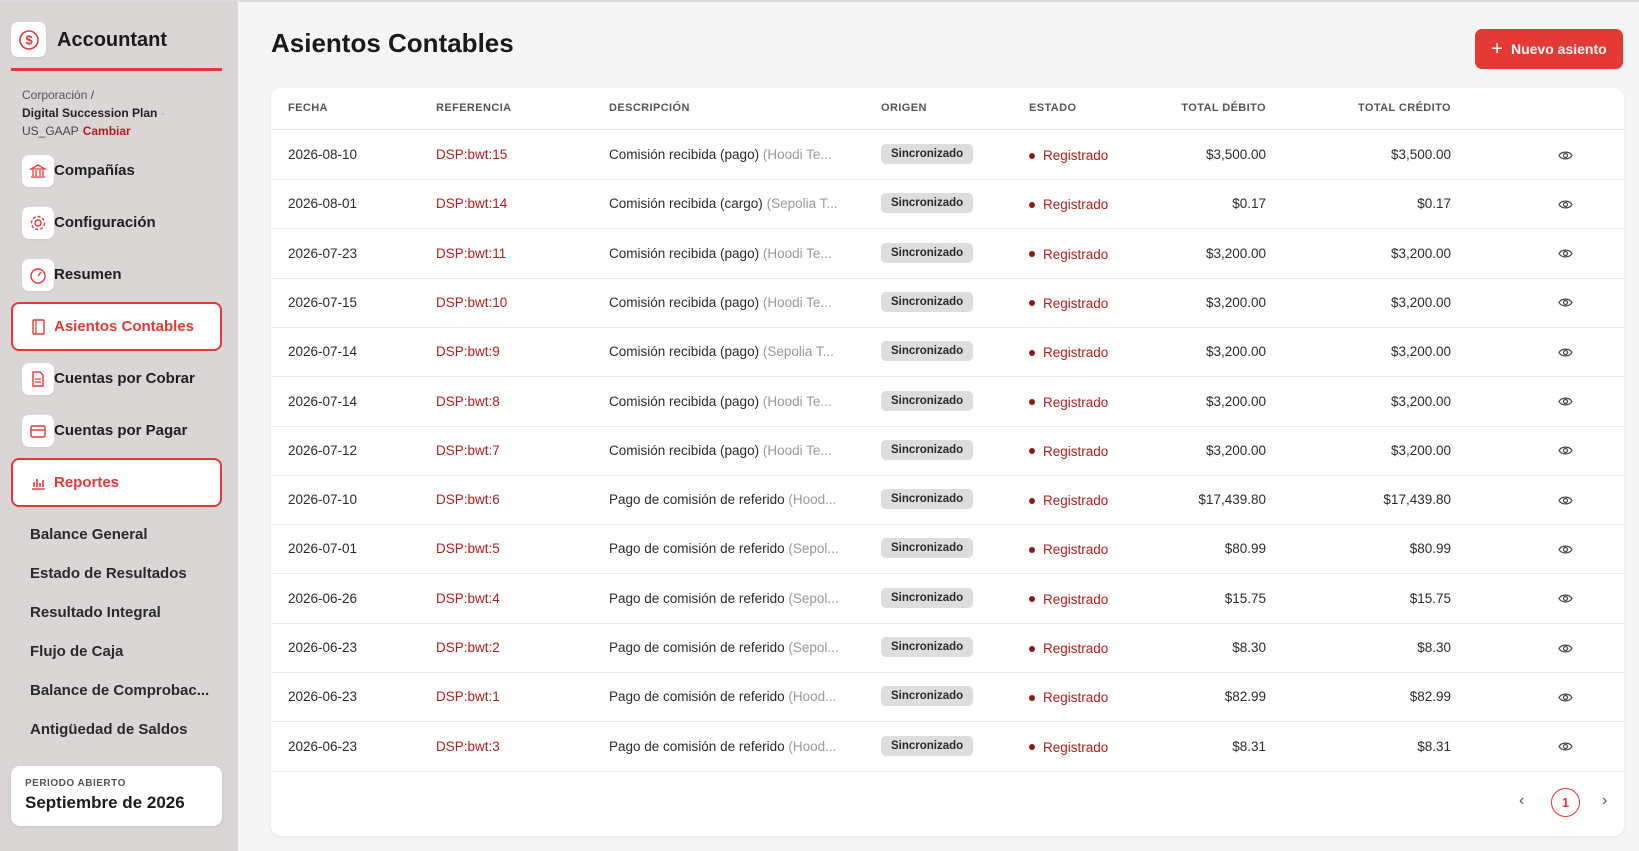 The width and height of the screenshot is (1639, 851). Describe the element at coordinates (1235, 450) in the screenshot. I see `total-debit: $3,200.00` at that location.